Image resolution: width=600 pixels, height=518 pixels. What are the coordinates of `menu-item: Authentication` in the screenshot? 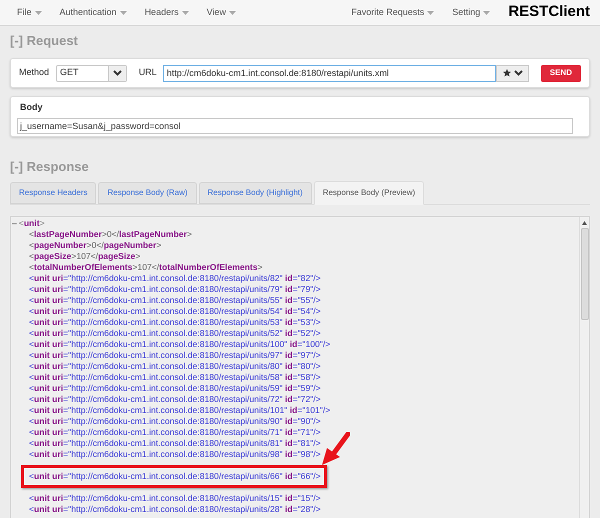 It's located at (93, 13).